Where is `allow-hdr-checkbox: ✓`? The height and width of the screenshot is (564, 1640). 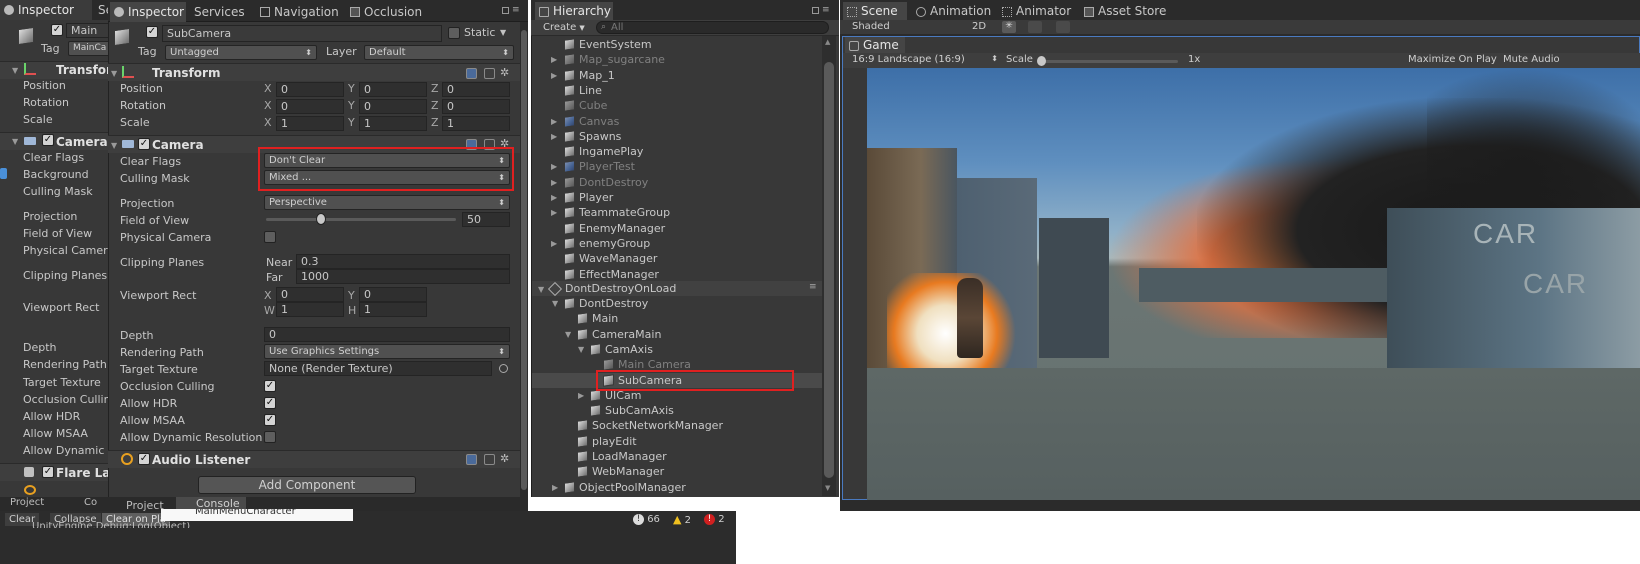 allow-hdr-checkbox: ✓ is located at coordinates (270, 403).